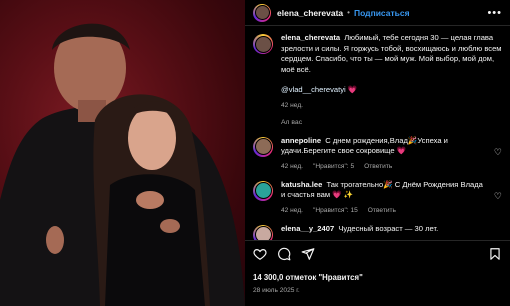 The height and width of the screenshot is (306, 510). I want to click on comment-username: annepoline, so click(301, 140).